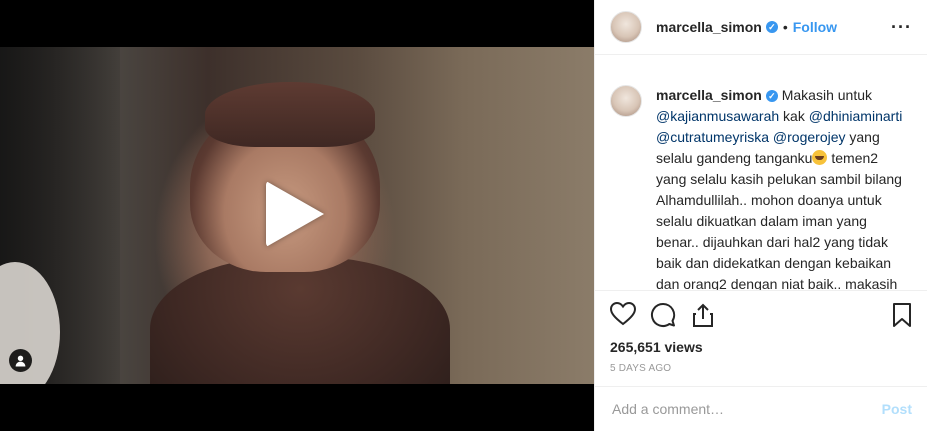 Image resolution: width=927 pixels, height=431 pixels. I want to click on heart-icon, so click(623, 314).